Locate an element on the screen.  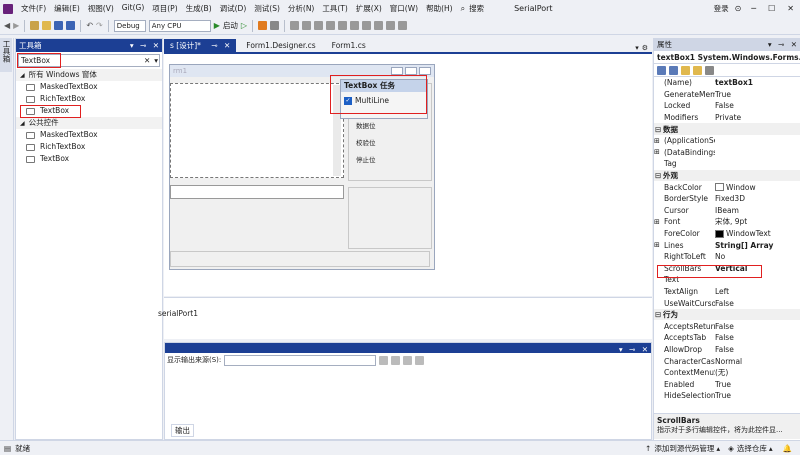
properties-icon is located at coordinates (685, 70).